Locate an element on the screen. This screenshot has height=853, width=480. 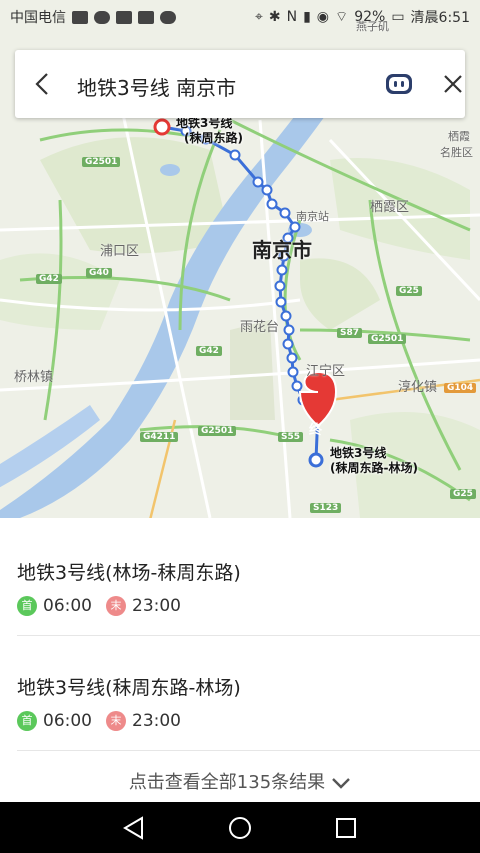
end-marker-label: 终 is located at coordinates (315, 428).